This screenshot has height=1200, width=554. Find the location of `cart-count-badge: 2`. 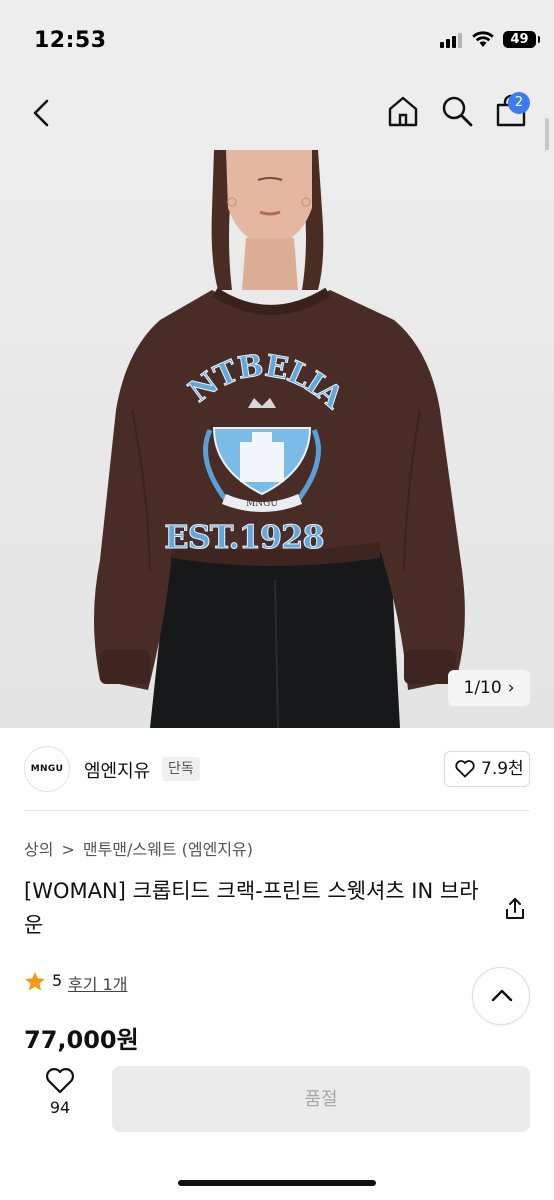

cart-count-badge: 2 is located at coordinates (519, 103).